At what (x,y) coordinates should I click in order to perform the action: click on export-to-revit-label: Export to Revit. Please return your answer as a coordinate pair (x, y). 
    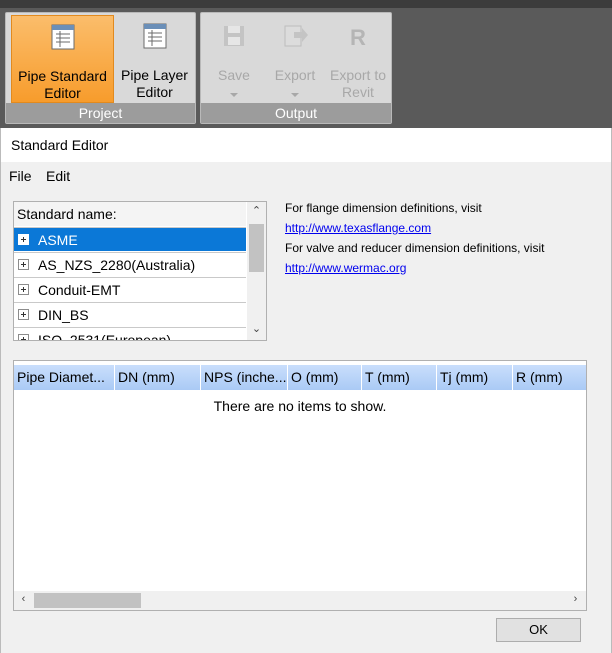
    Looking at the image, I should click on (358, 83).